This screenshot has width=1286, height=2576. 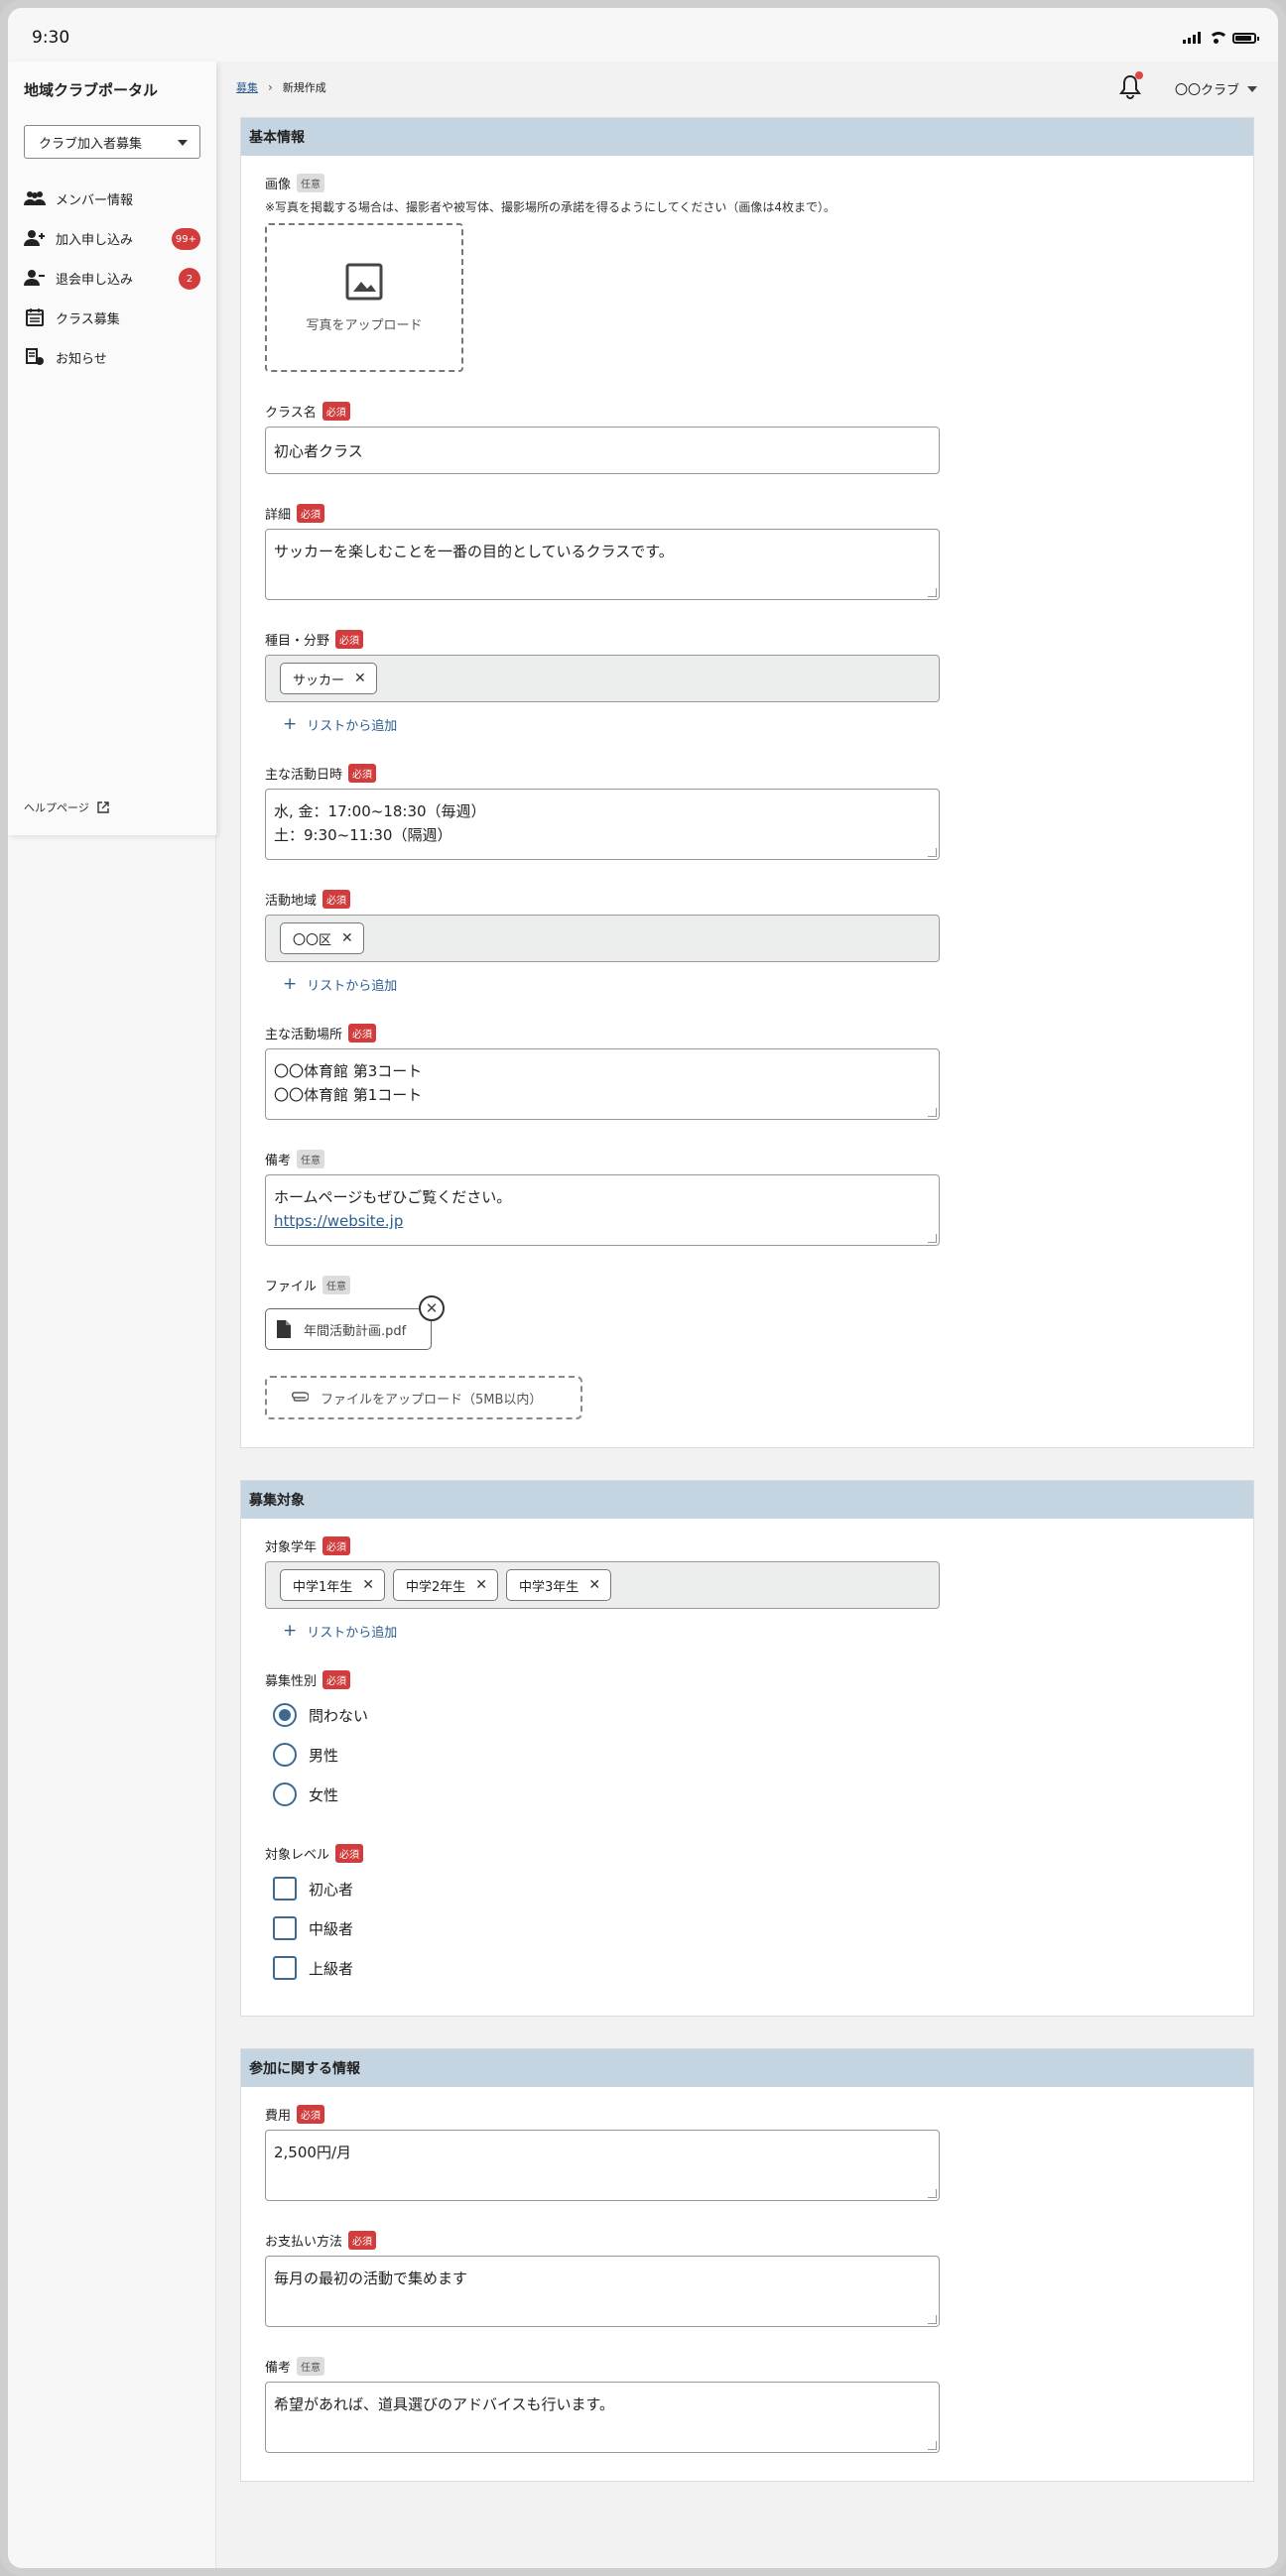 What do you see at coordinates (602, 1221) in the screenshot?
I see `website-link: https://website.jp` at bounding box center [602, 1221].